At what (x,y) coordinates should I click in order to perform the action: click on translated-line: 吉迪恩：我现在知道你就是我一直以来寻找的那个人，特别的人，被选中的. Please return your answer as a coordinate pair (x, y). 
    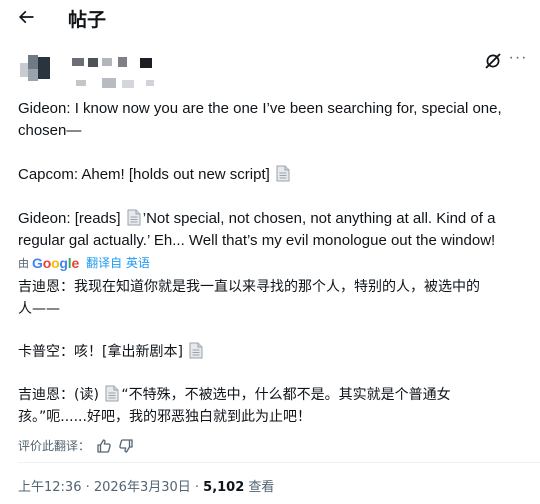
    Looking at the image, I should click on (249, 287).